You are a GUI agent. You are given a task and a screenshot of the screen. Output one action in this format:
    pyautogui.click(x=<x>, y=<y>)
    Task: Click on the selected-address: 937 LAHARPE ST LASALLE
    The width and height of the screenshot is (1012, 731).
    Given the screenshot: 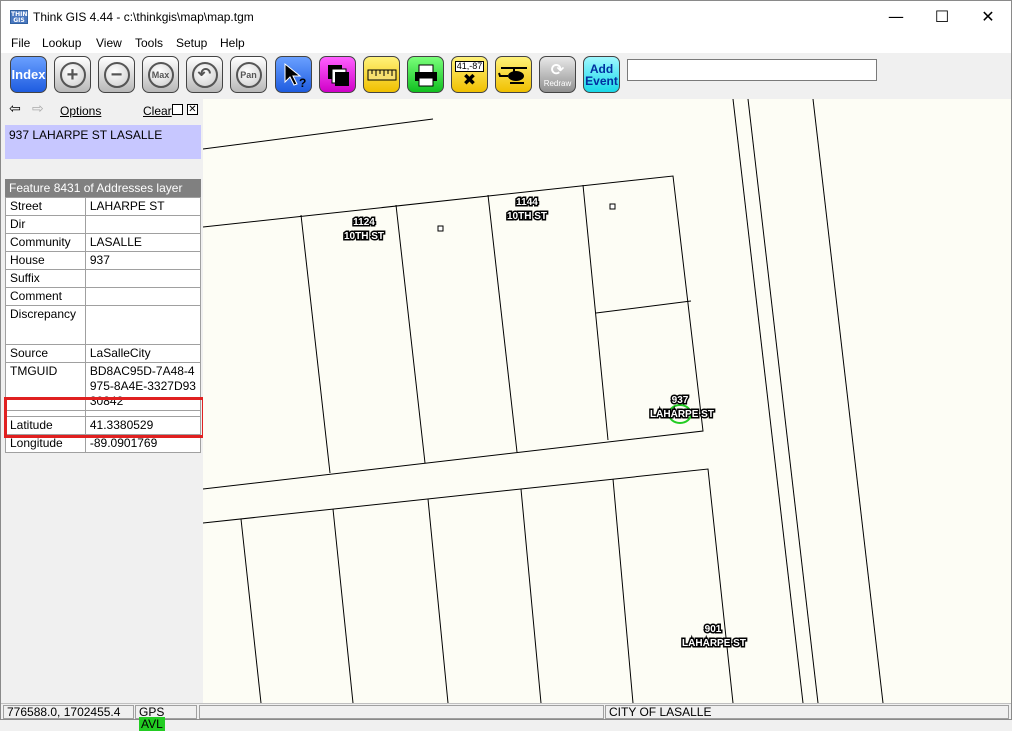 What is the action you would take?
    pyautogui.click(x=103, y=142)
    